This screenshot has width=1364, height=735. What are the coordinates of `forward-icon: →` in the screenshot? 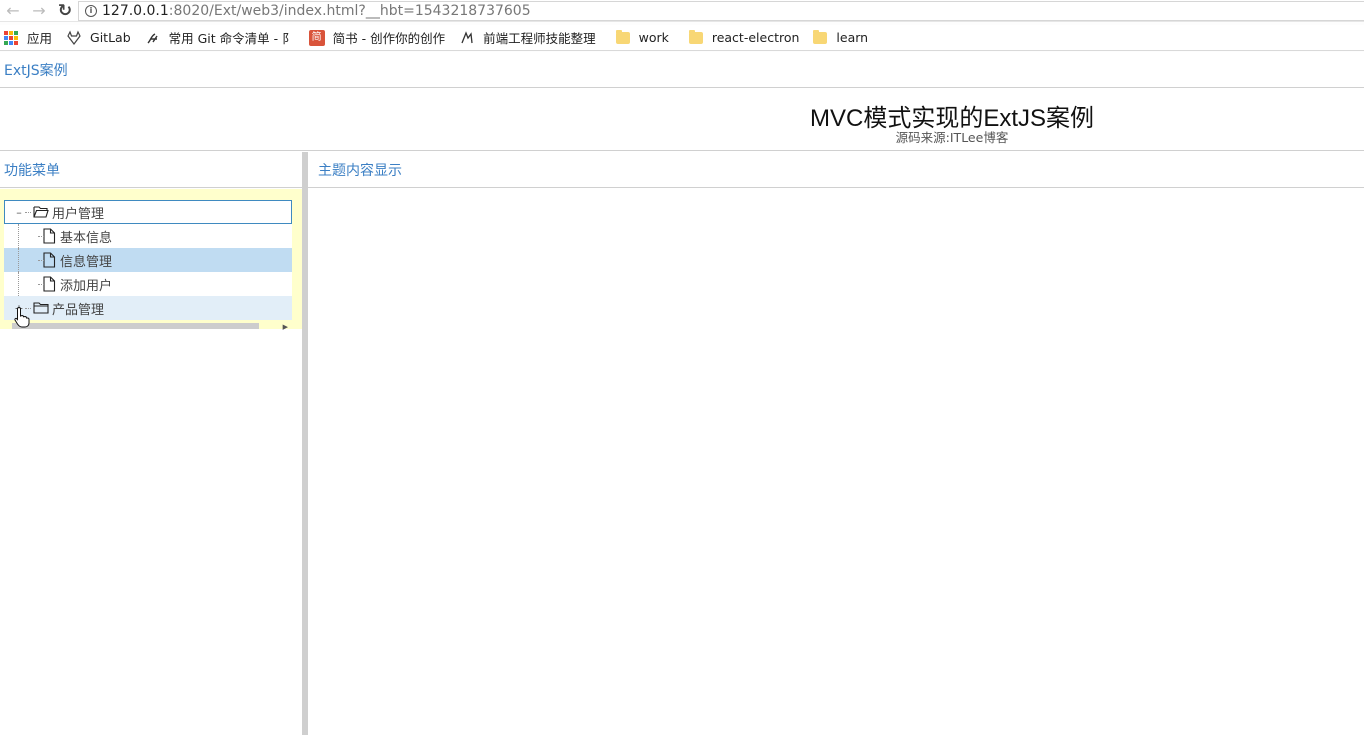 It's located at (39, 11).